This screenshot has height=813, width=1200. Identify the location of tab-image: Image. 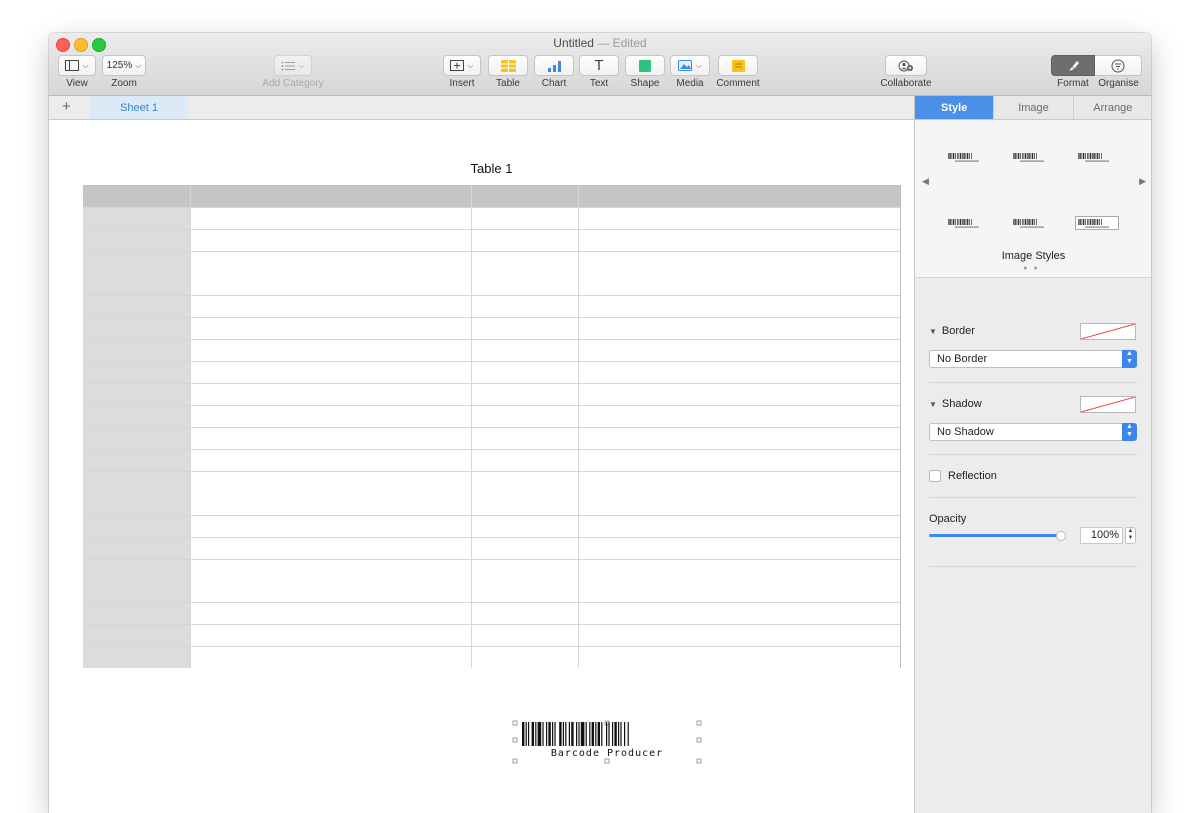
(1033, 107).